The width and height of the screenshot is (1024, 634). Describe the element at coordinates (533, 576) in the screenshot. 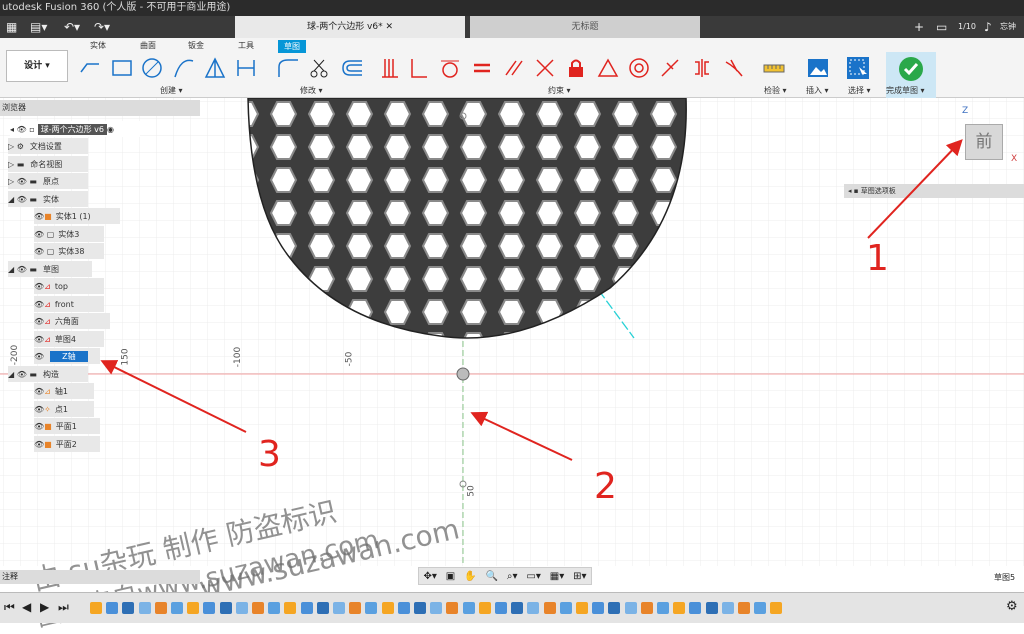

I see `display-settings-icon: ▭▾` at that location.